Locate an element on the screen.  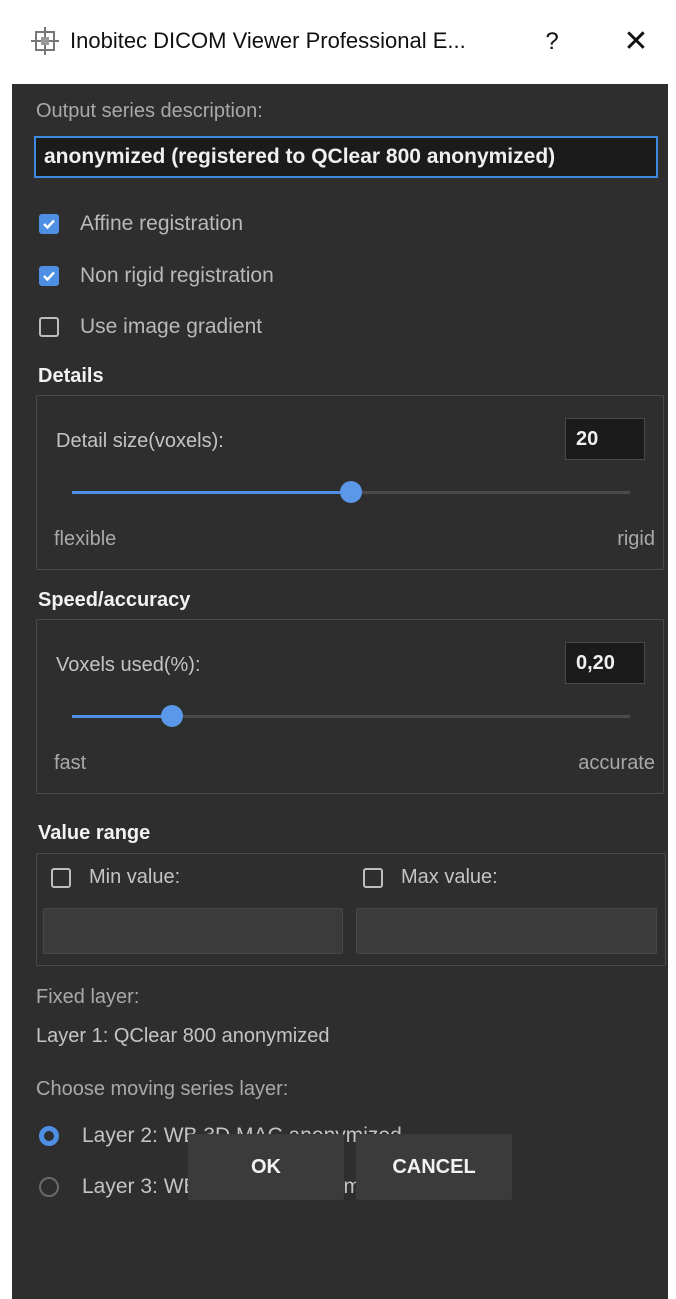
min-value-label: Min value: is located at coordinates (135, 877).